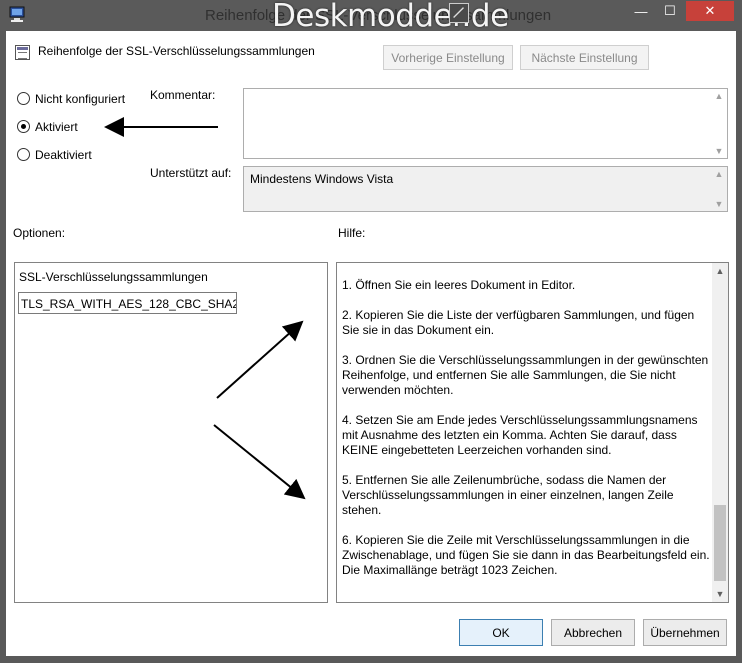 Image resolution: width=742 pixels, height=663 pixels. What do you see at coordinates (719, 189) in the screenshot?
I see `supported-scrollbar: ▲ ▼` at bounding box center [719, 189].